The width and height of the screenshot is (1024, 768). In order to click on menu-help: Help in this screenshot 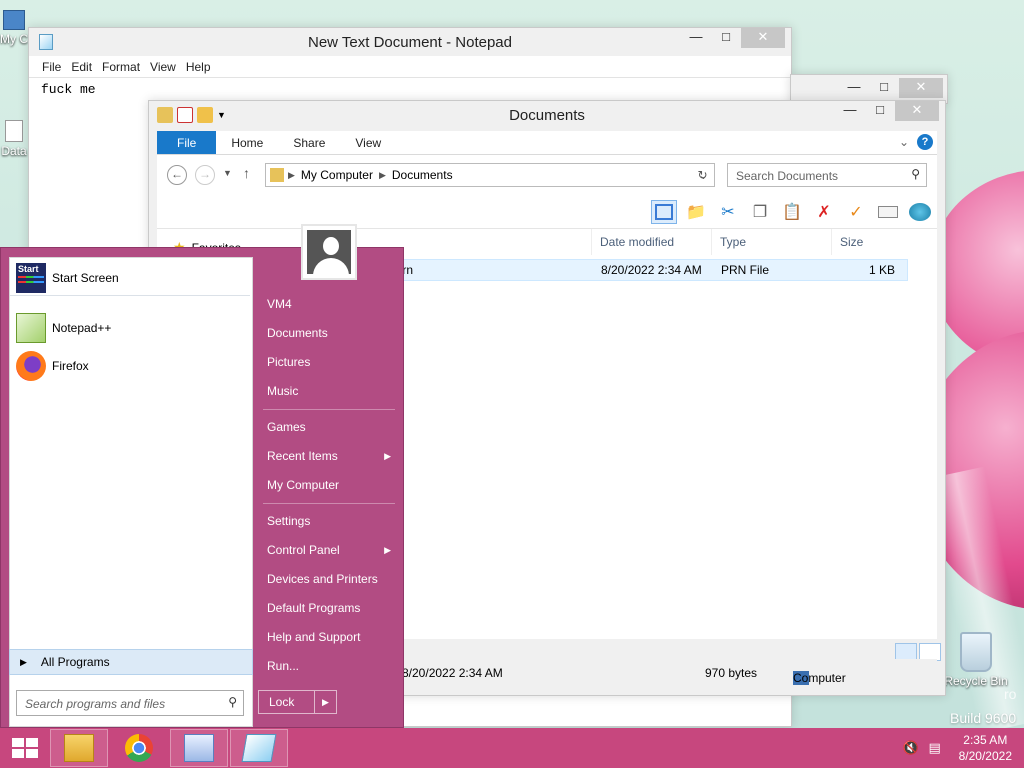, I will do `click(198, 66)`.